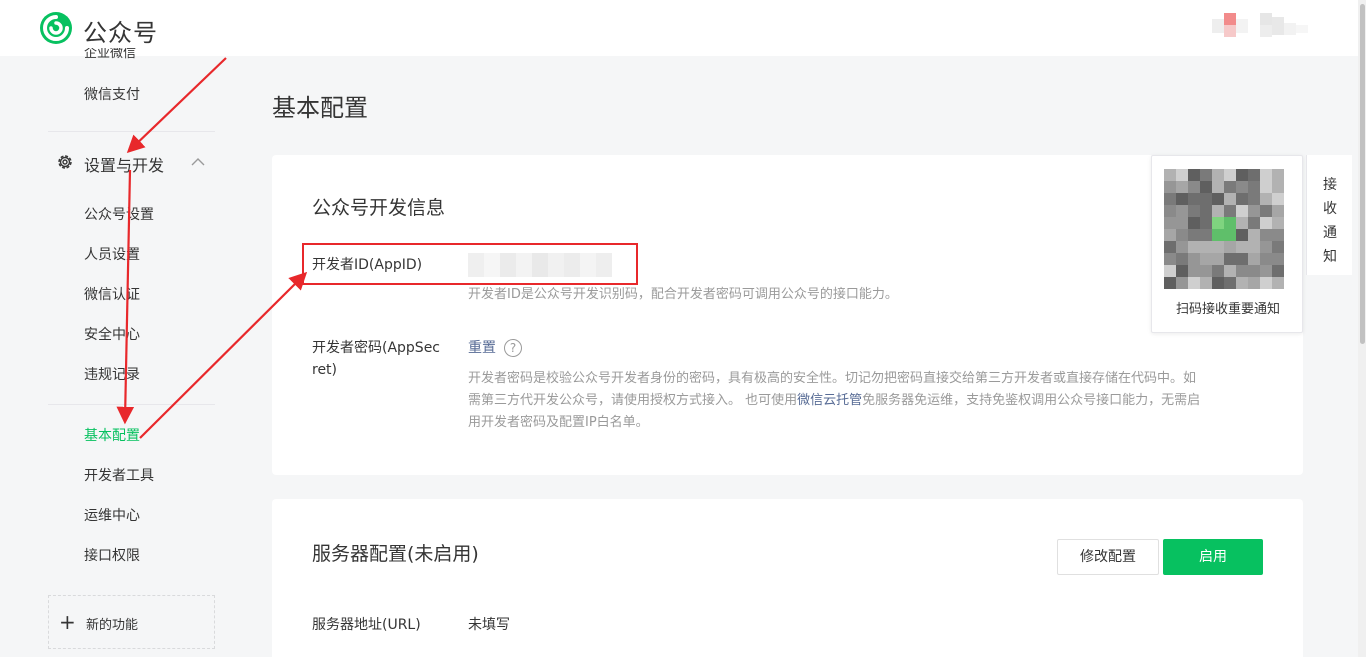  I want to click on page-scrollbar, so click(1362, 328).